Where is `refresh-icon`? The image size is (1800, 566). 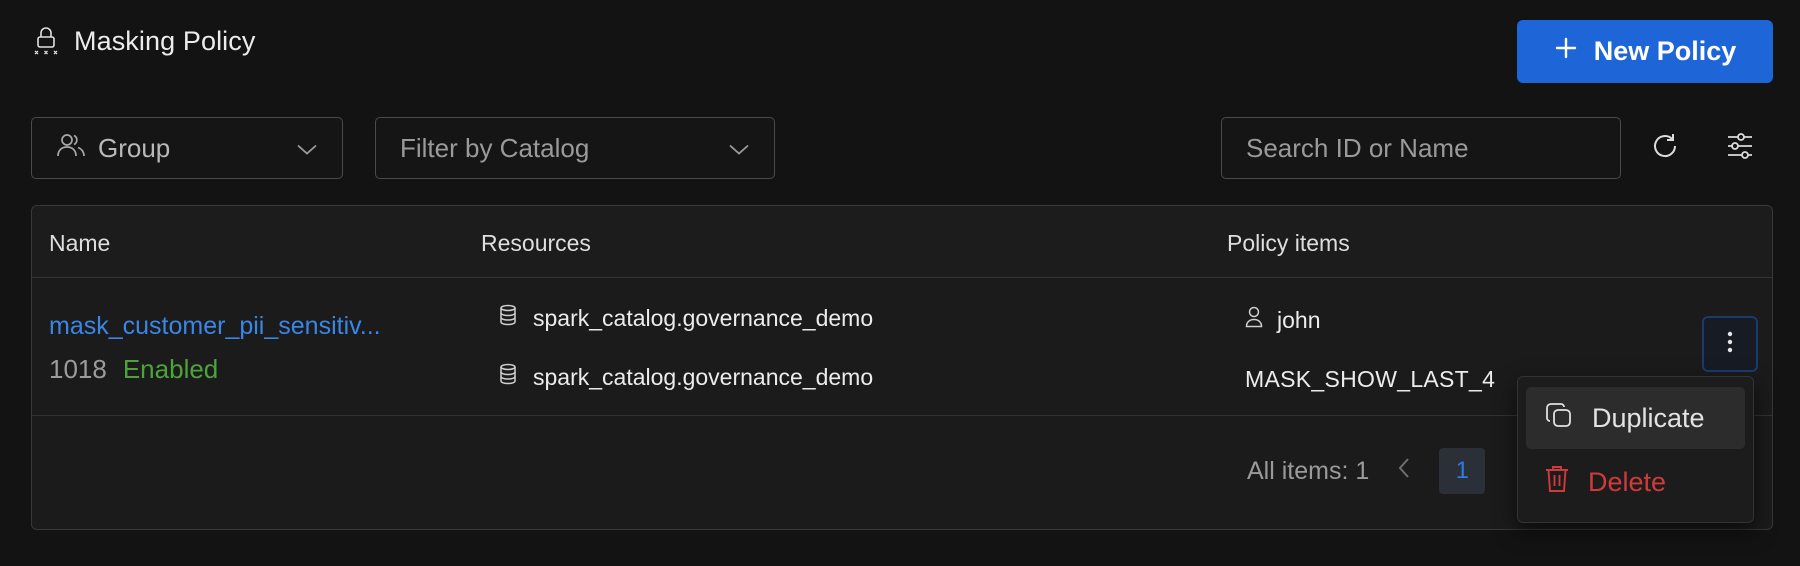
refresh-icon is located at coordinates (1665, 148).